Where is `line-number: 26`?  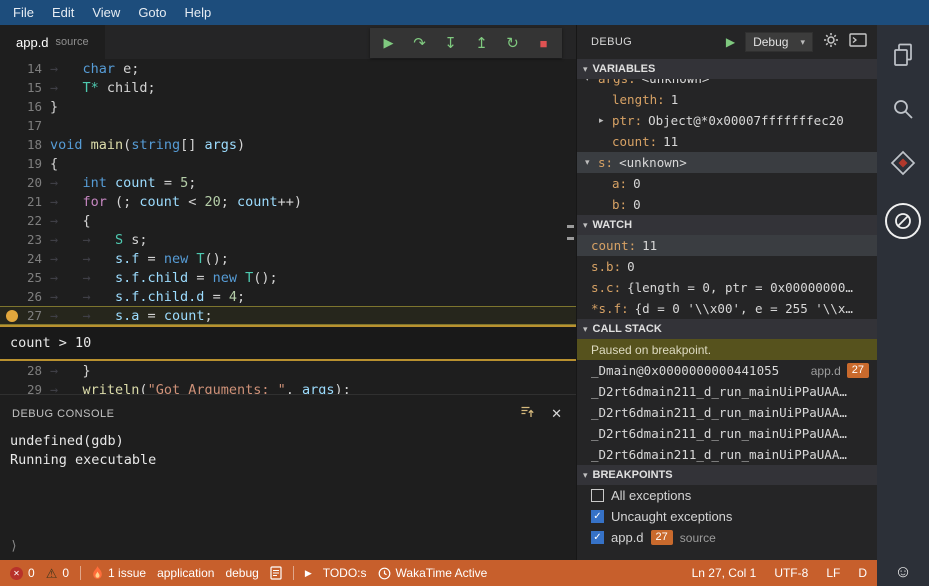 line-number: 26 is located at coordinates (25, 296).